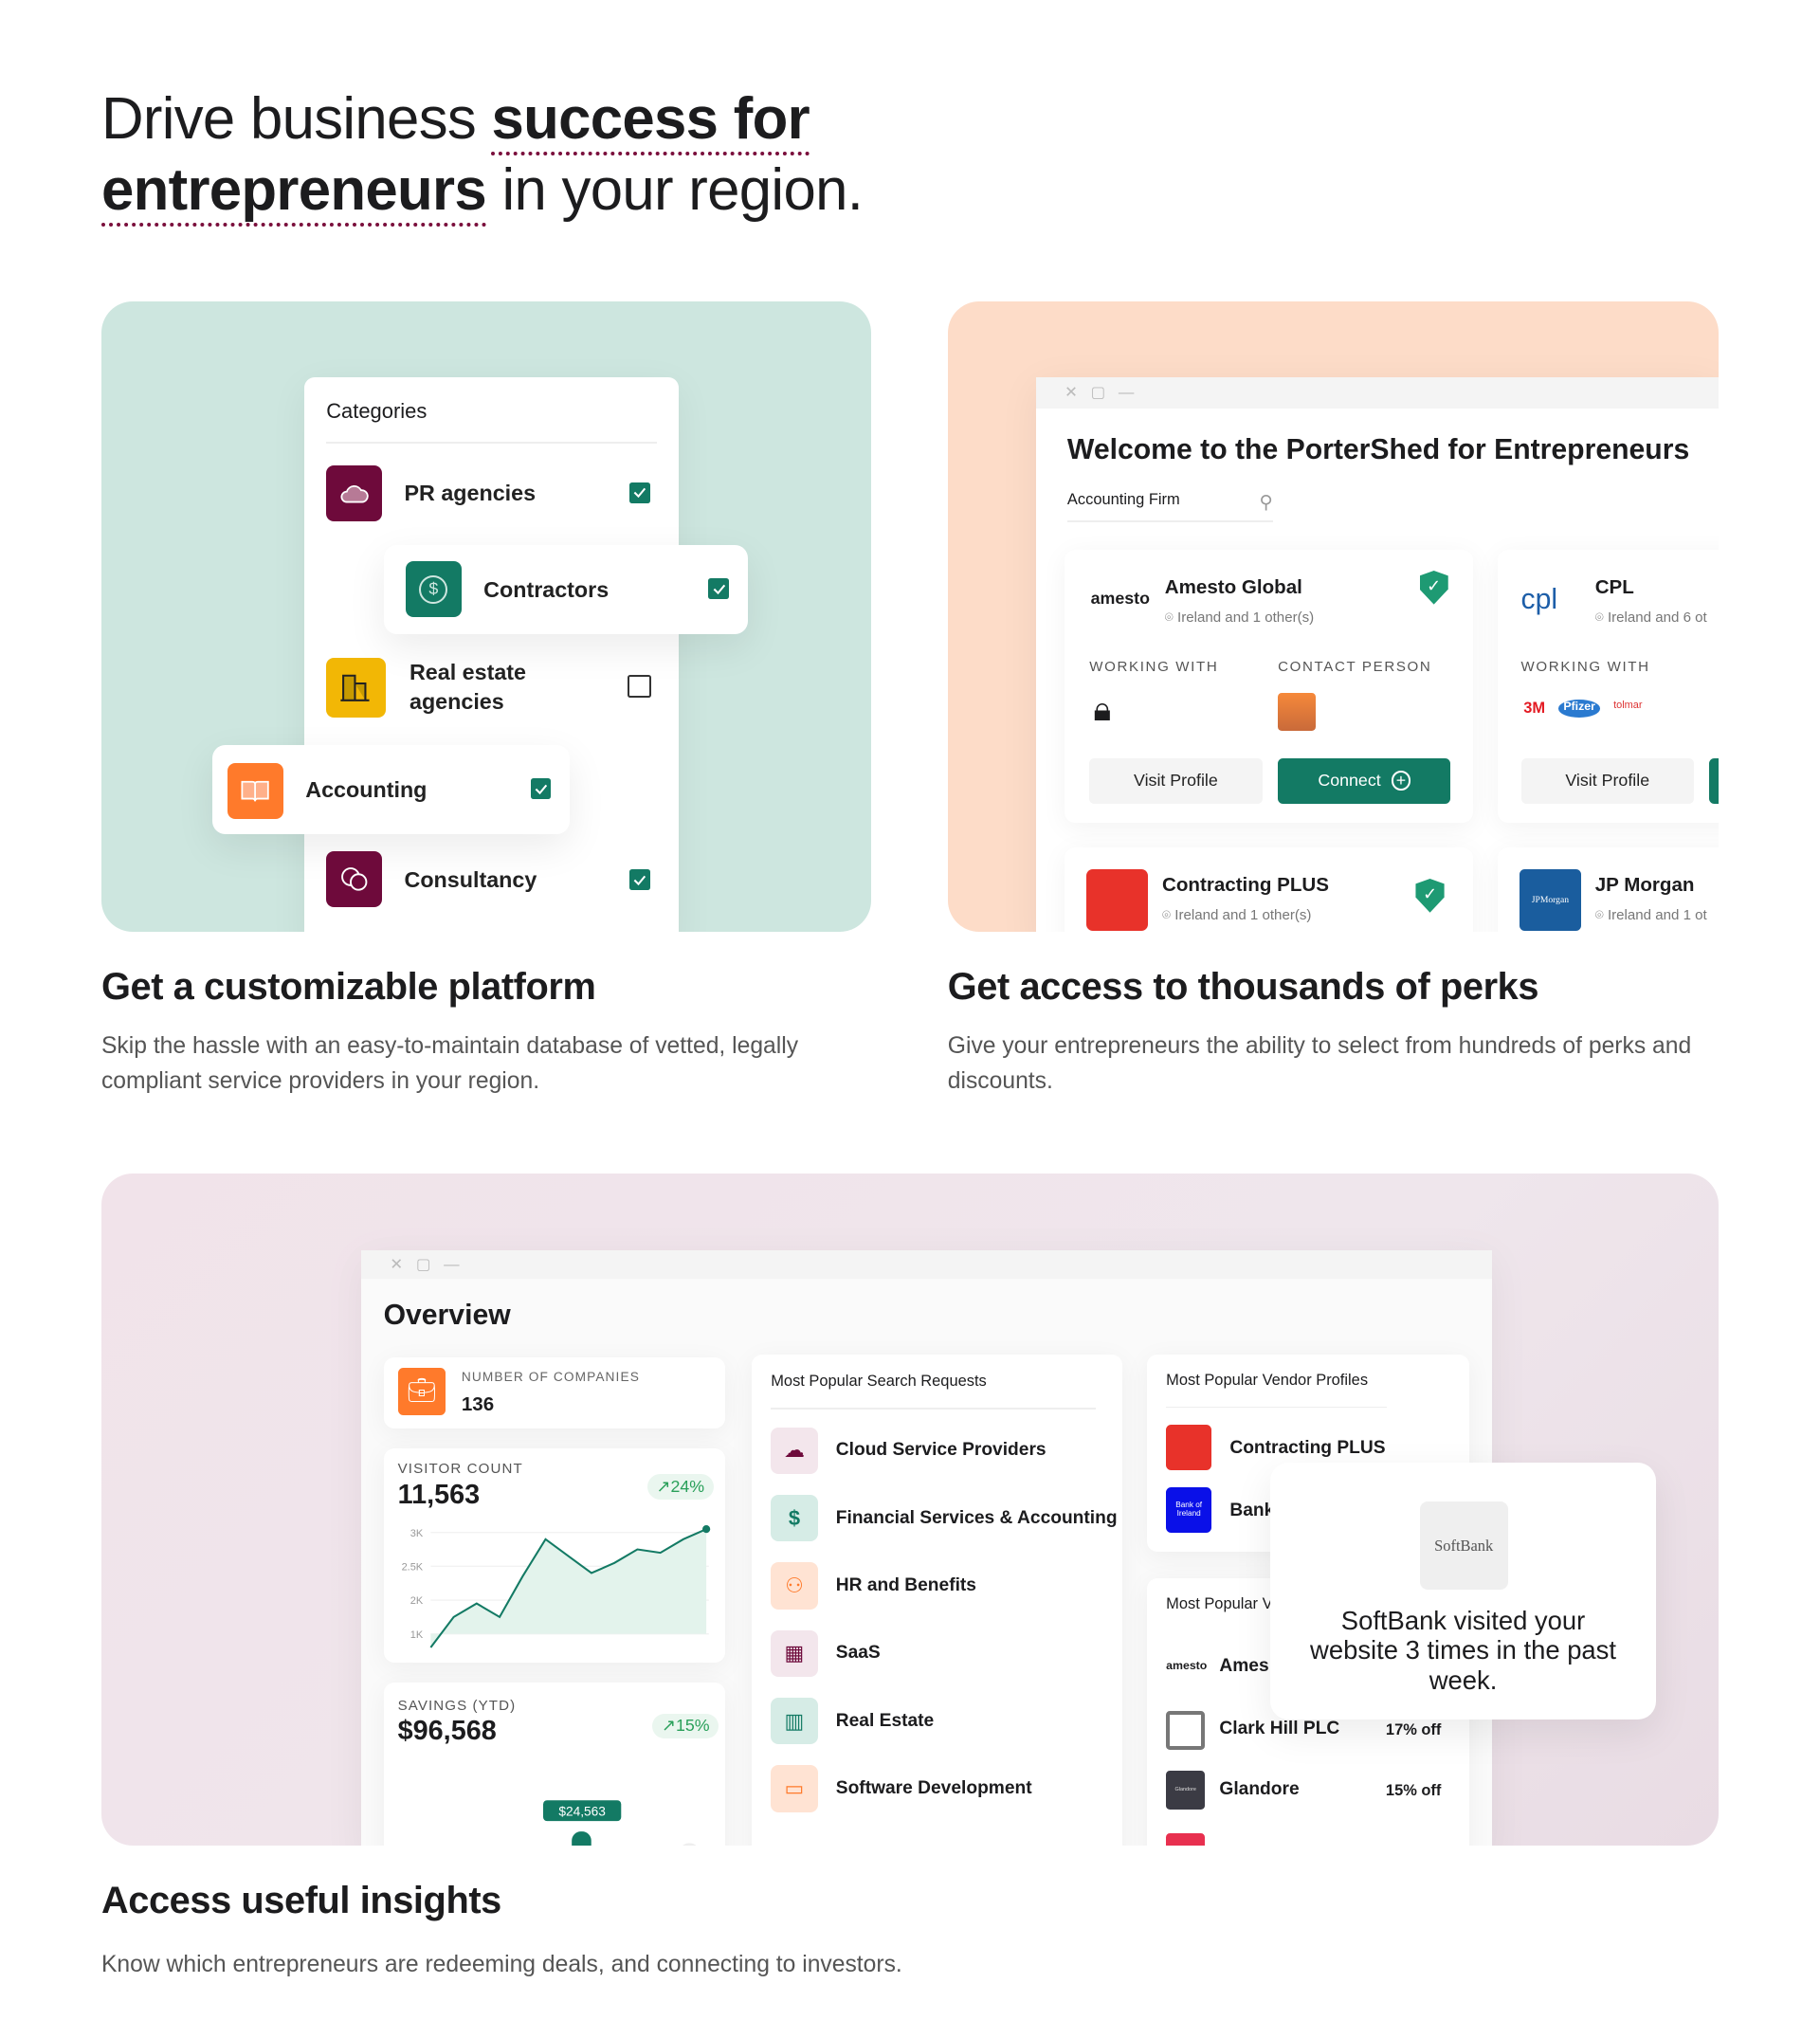 Image resolution: width=1820 pixels, height=2038 pixels. I want to click on perks-title: Get access to thousands of perks, so click(1243, 986).